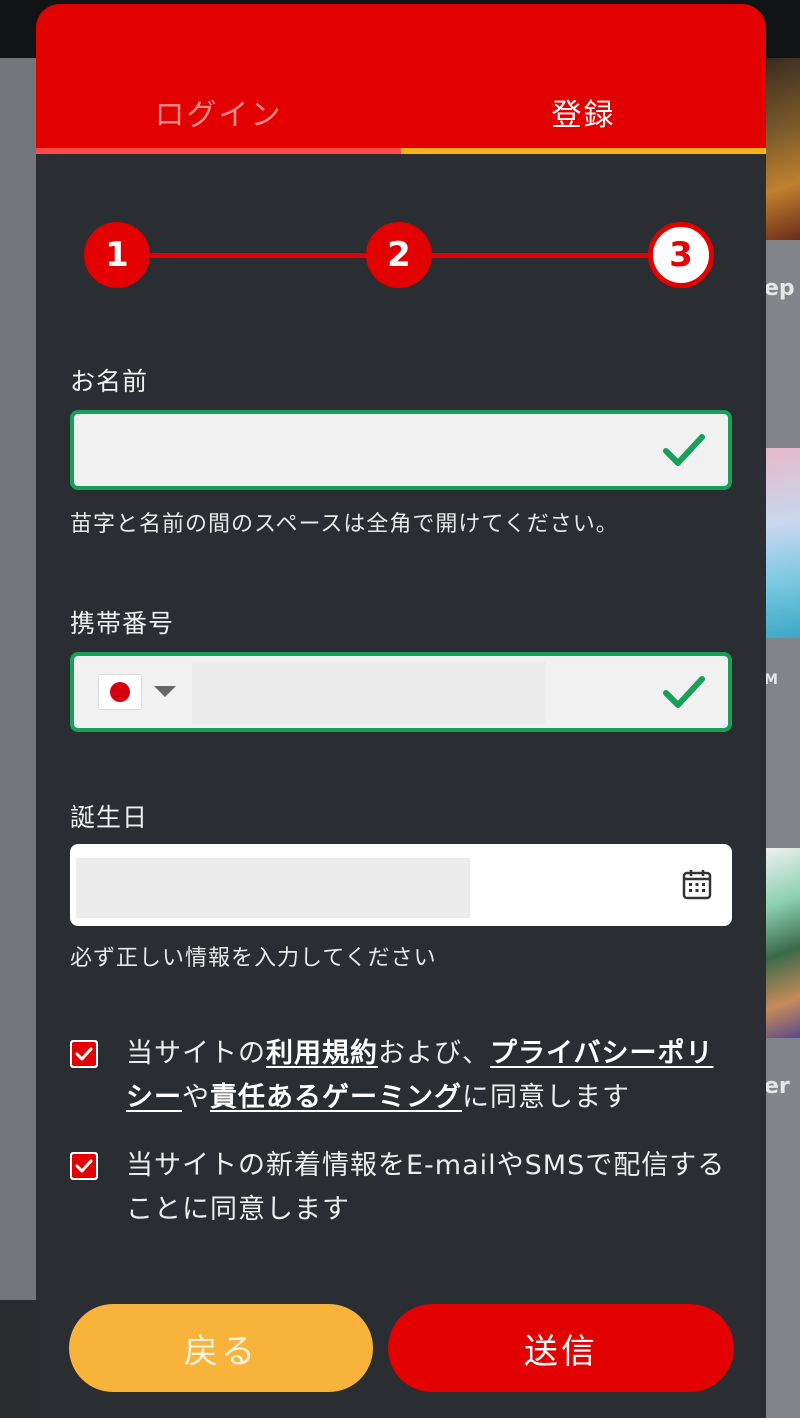  Describe the element at coordinates (344, 524) in the screenshot. I see `name-hint: 苗字と名前の間のスペースは全角で開けてください。` at that location.